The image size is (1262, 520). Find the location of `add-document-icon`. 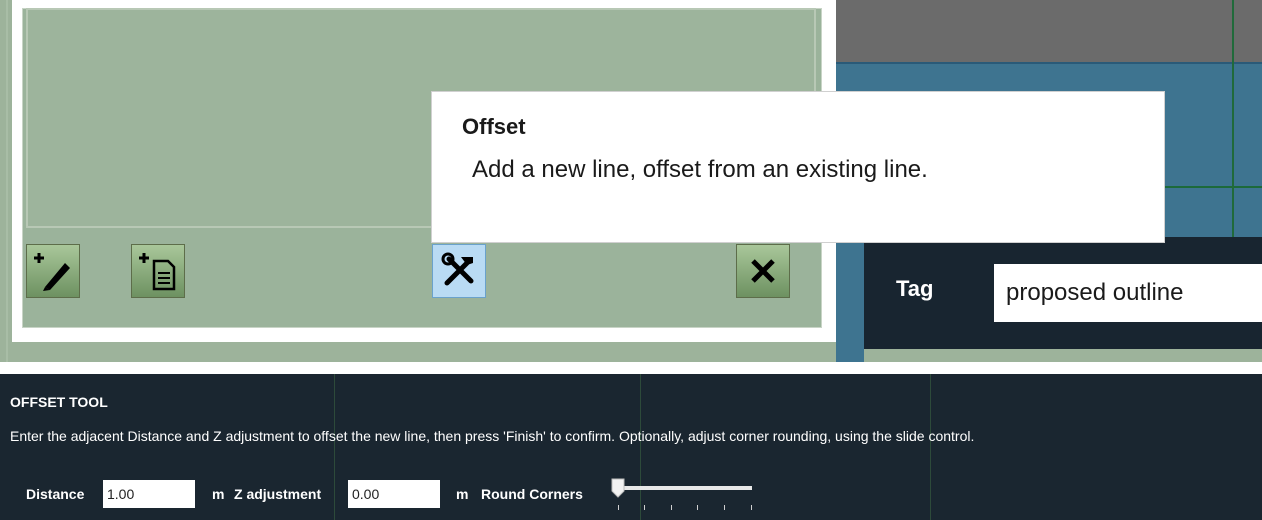

add-document-icon is located at coordinates (157, 272).